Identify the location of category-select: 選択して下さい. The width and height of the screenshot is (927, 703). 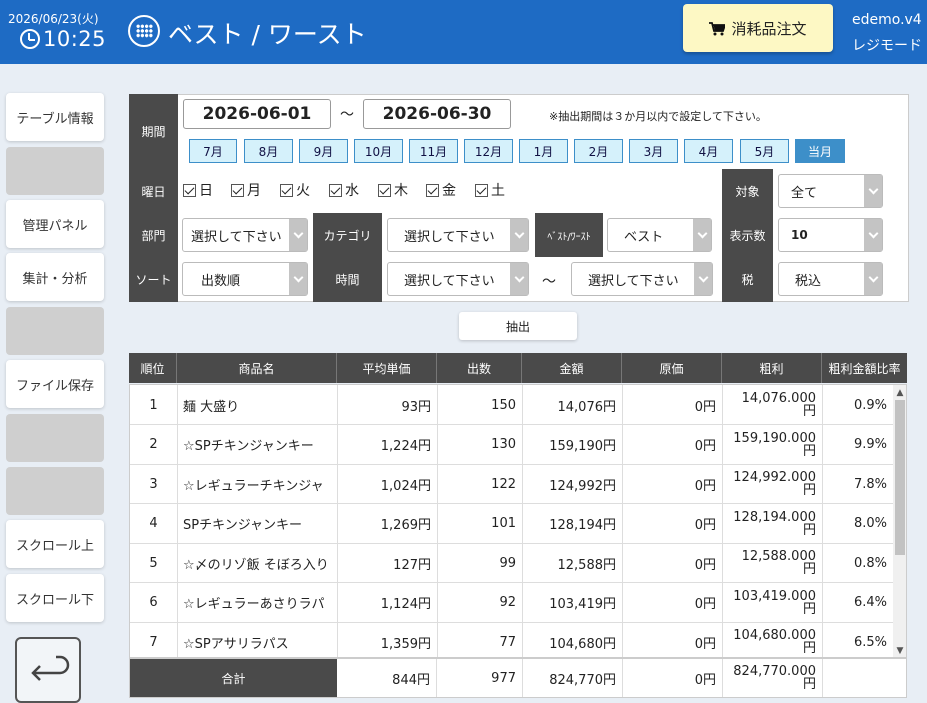
(458, 235).